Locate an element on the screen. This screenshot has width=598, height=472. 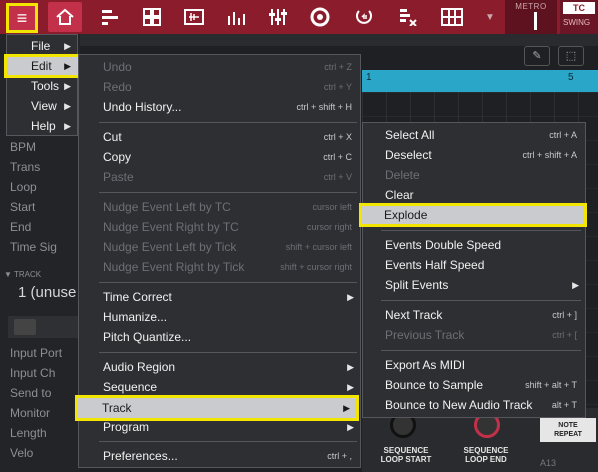
shortcut-label: ctrl + ] is located at coordinates (564, 315).